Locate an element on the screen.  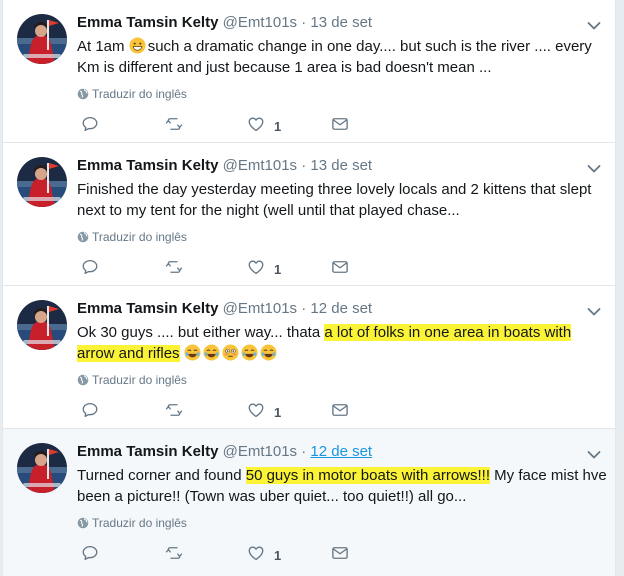
tweet-text-segment: At 1am is located at coordinates (103, 46).